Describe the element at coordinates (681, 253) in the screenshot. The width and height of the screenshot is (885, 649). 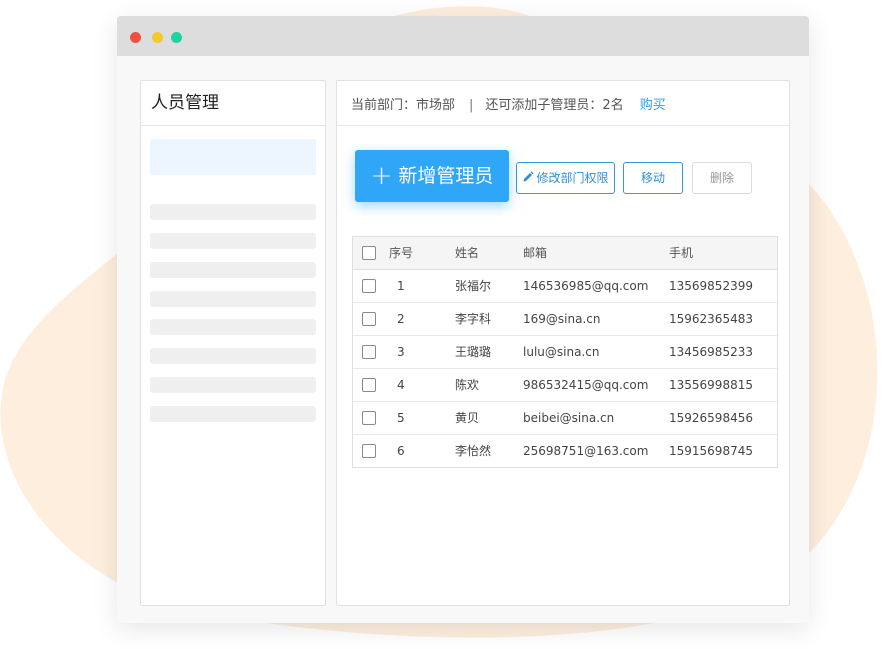
I see `column-header-phone: 手机` at that location.